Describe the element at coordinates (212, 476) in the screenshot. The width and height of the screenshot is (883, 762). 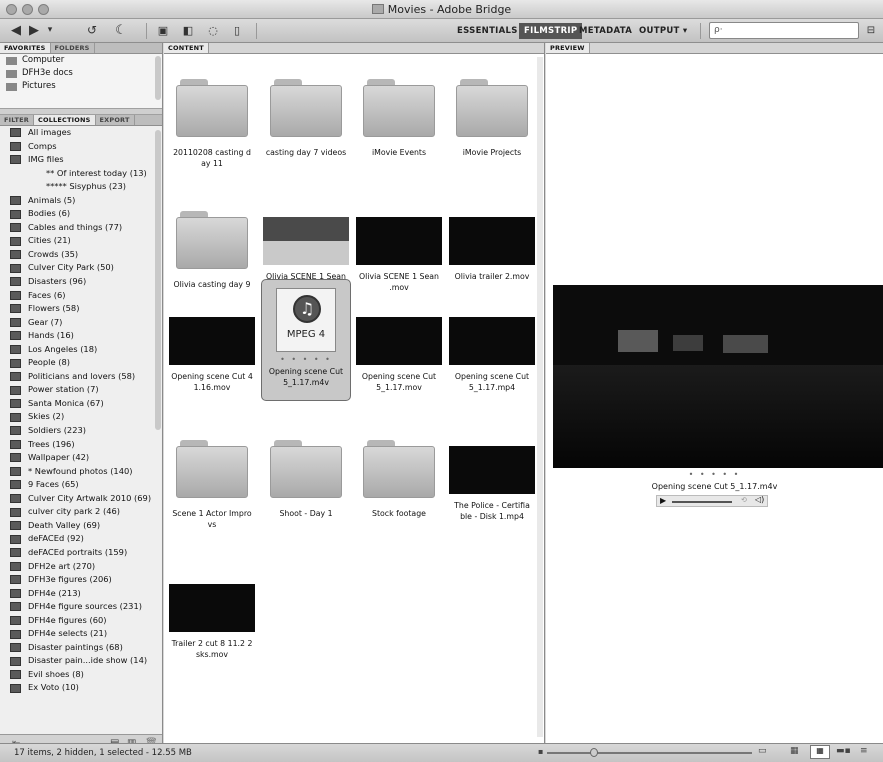
I see `content-item: Scene 1 Actor Impro vs` at that location.